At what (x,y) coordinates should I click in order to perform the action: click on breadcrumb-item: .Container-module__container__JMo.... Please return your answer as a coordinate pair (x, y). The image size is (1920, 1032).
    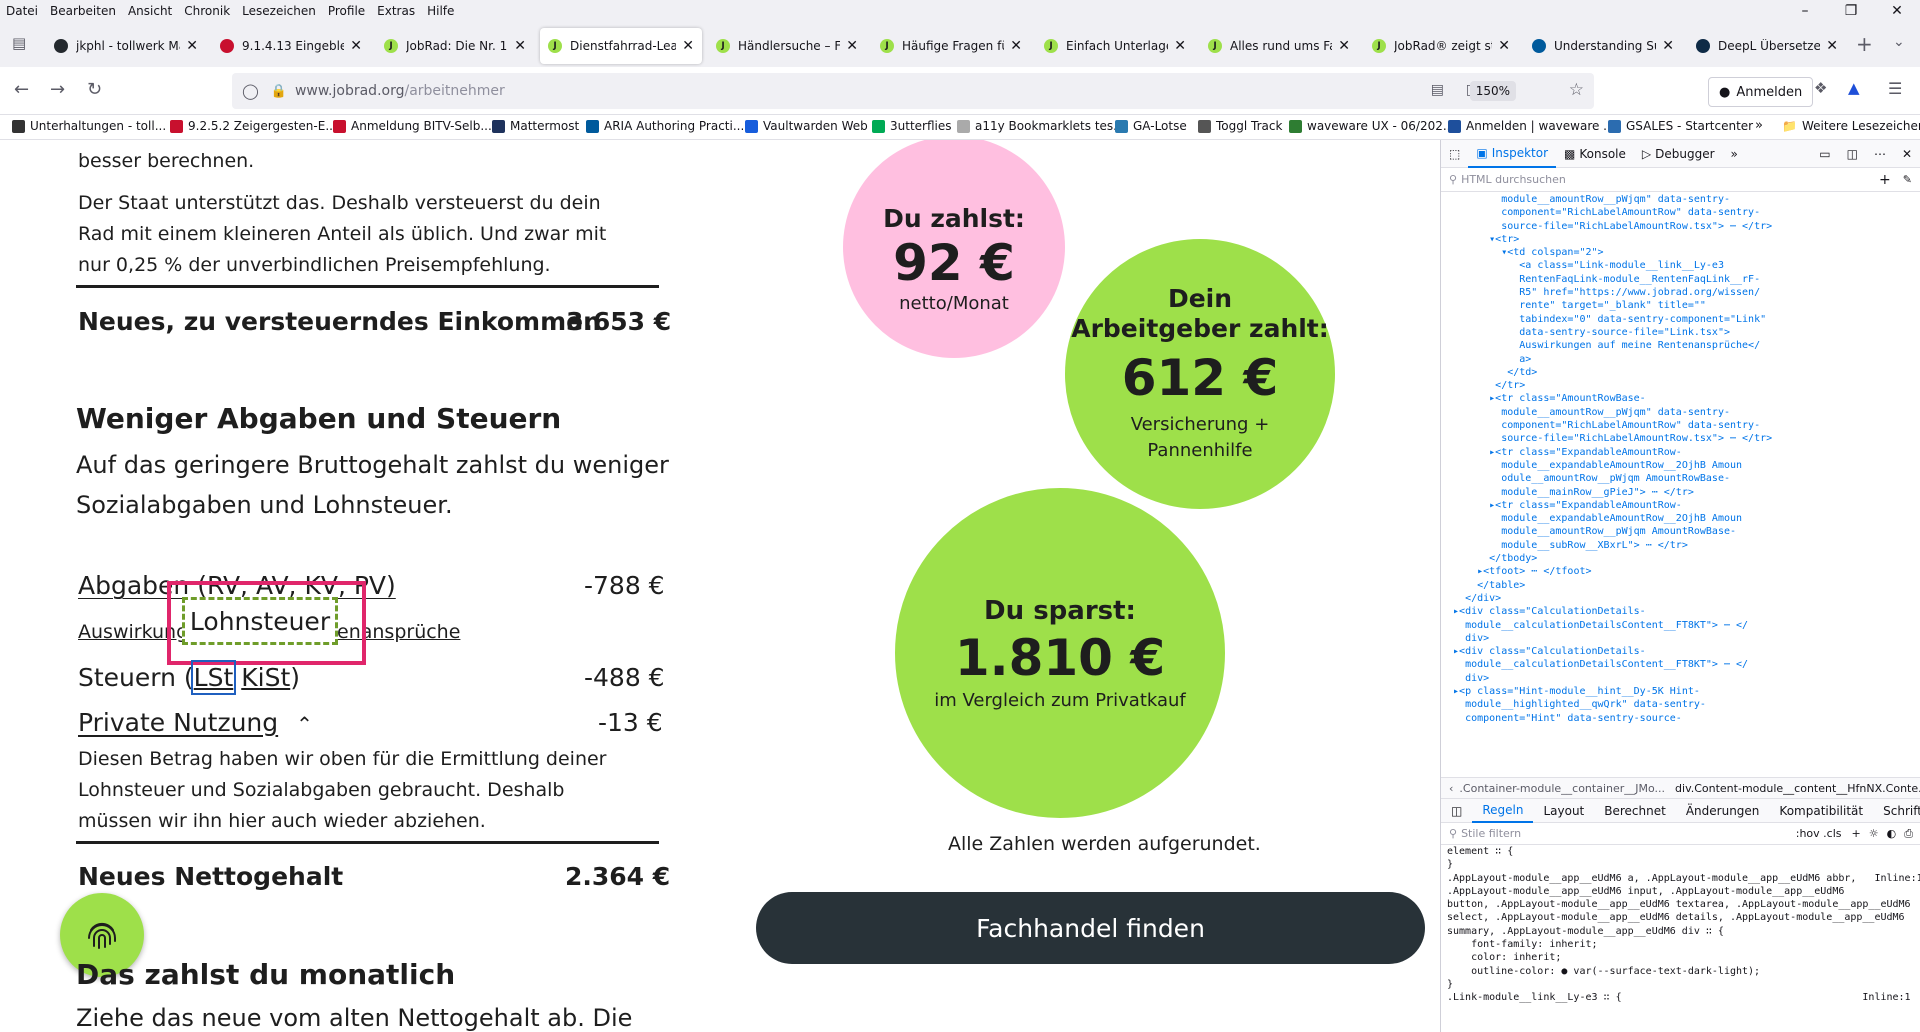
    Looking at the image, I should click on (1562, 788).